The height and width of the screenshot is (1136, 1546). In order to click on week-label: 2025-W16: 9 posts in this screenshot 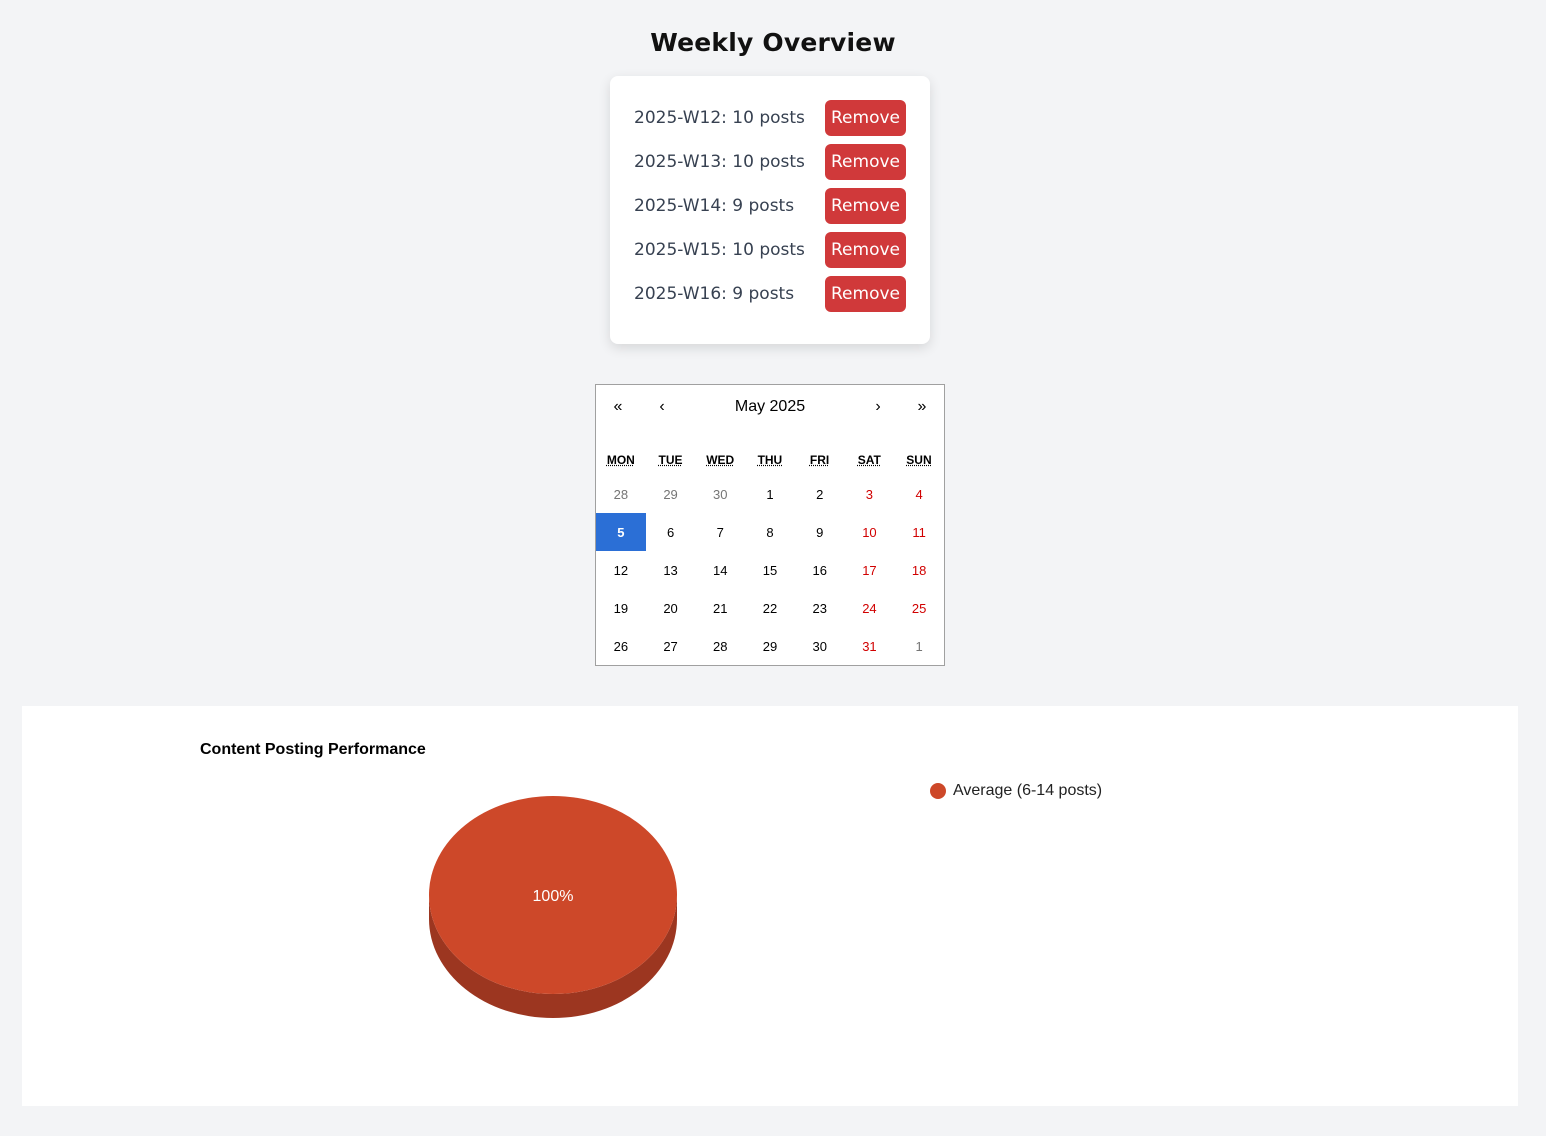, I will do `click(714, 294)`.